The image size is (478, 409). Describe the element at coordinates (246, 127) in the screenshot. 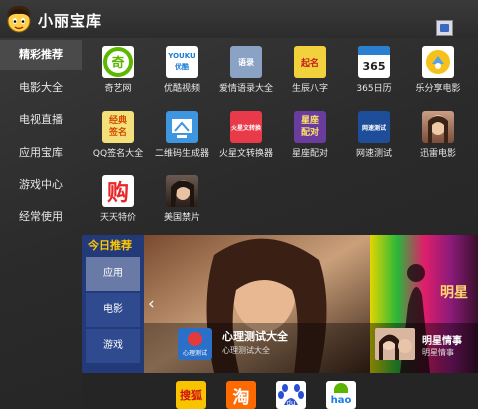

I see `text-convert-icon: 火星文转换` at that location.